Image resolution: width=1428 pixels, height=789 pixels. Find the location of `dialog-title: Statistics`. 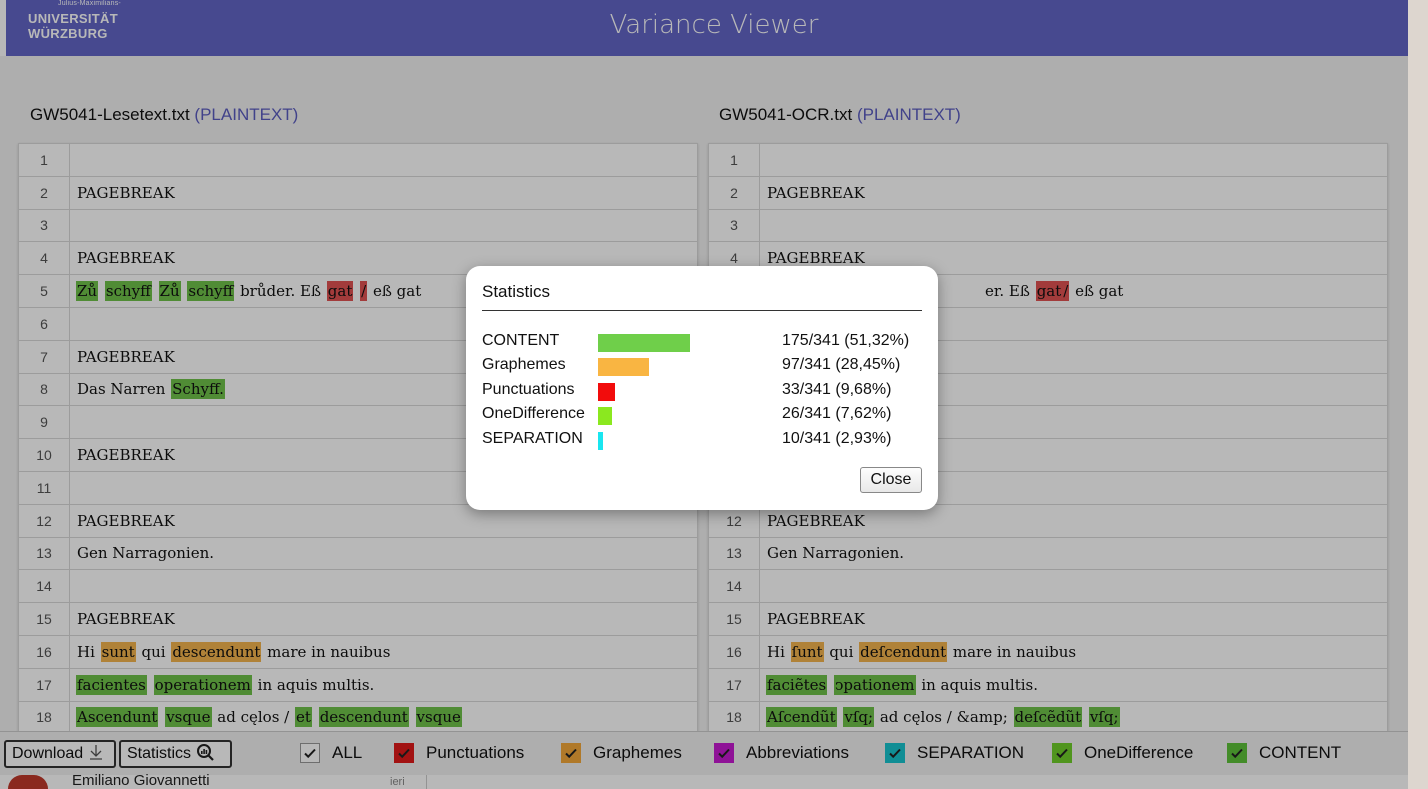

dialog-title: Statistics is located at coordinates (516, 291).